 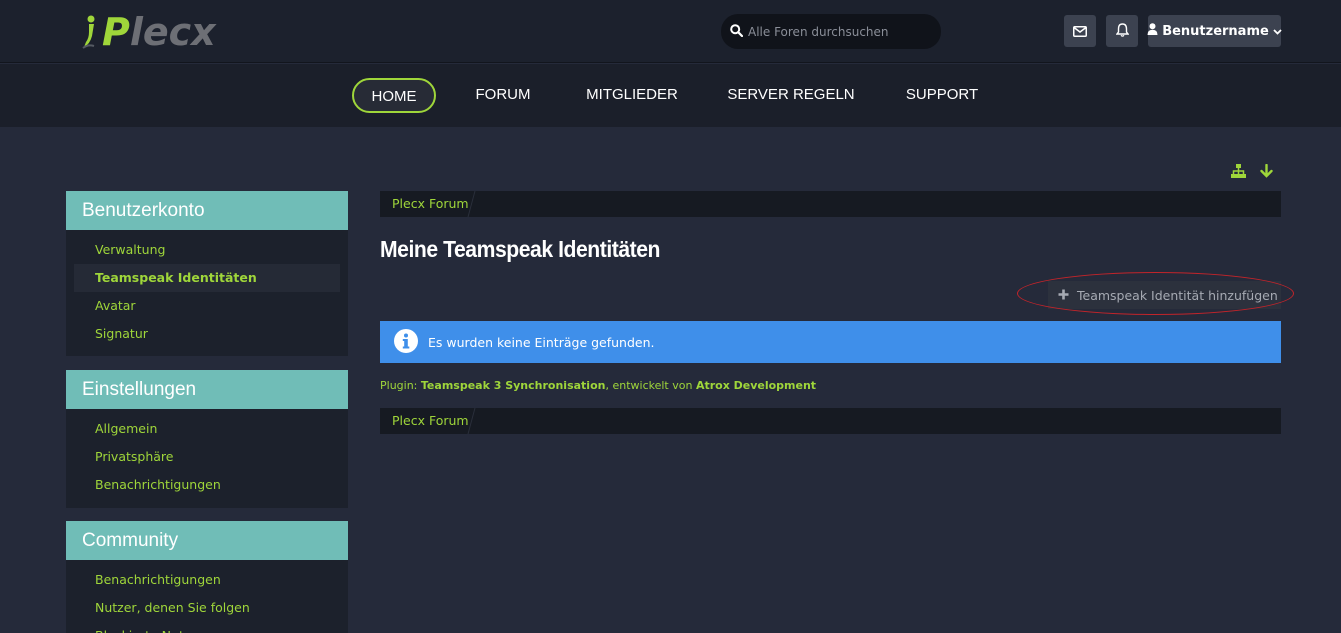 I want to click on sidebar-item-teamspeak-identitaeten: Teamspeak Identitäten, so click(x=207, y=278).